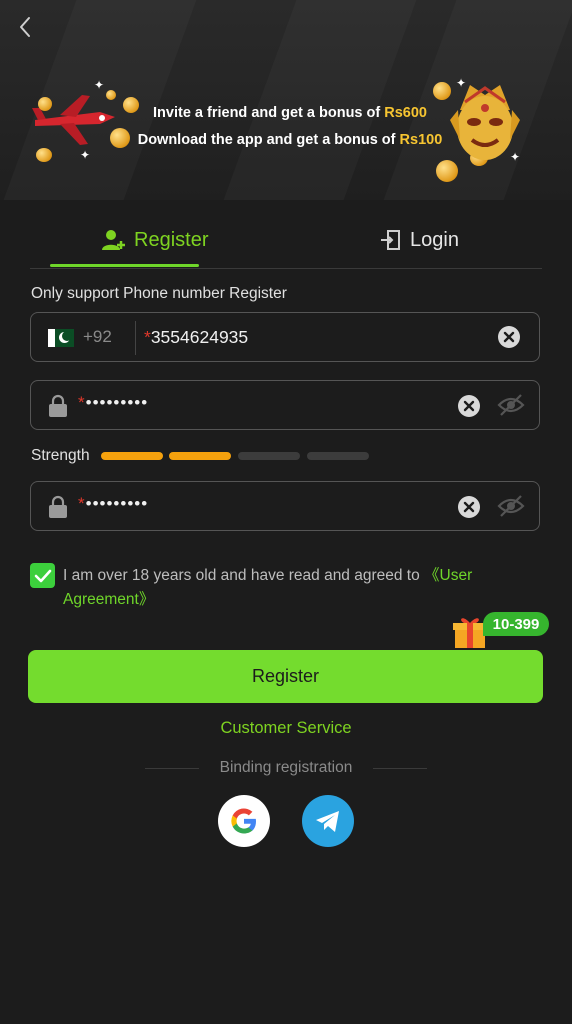  I want to click on clear-confirm-icon, so click(469, 507).